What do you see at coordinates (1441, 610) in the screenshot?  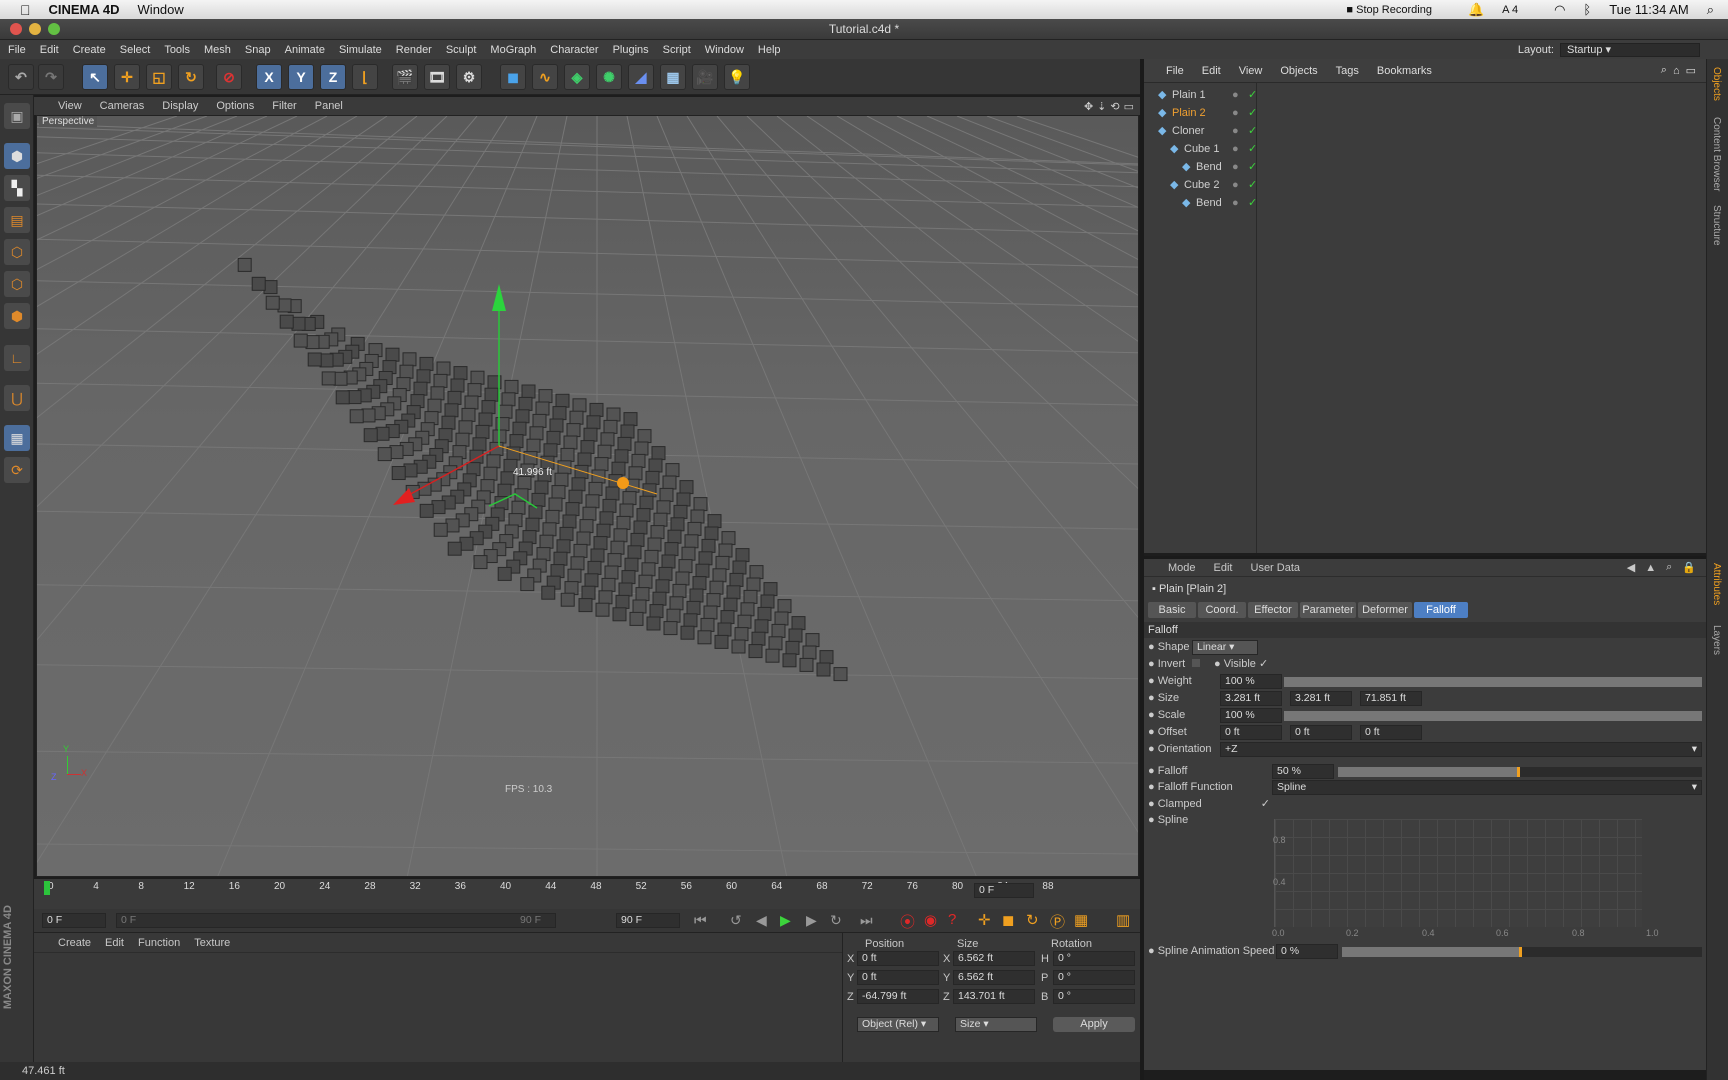 I see `tab-falloff: Falloff` at bounding box center [1441, 610].